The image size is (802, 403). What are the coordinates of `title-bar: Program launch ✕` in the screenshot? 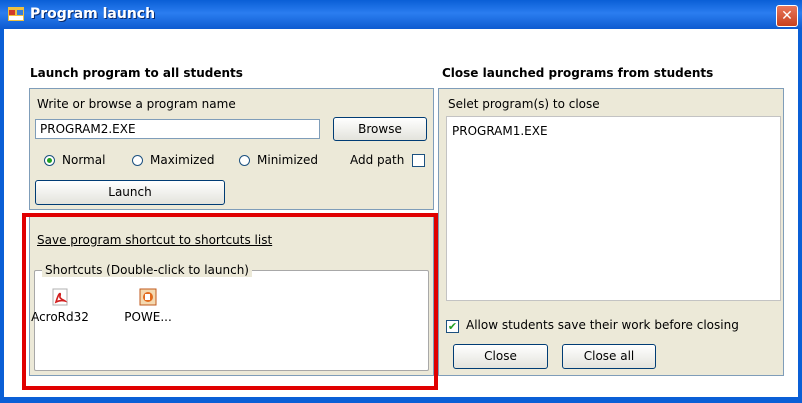 It's located at (401, 14).